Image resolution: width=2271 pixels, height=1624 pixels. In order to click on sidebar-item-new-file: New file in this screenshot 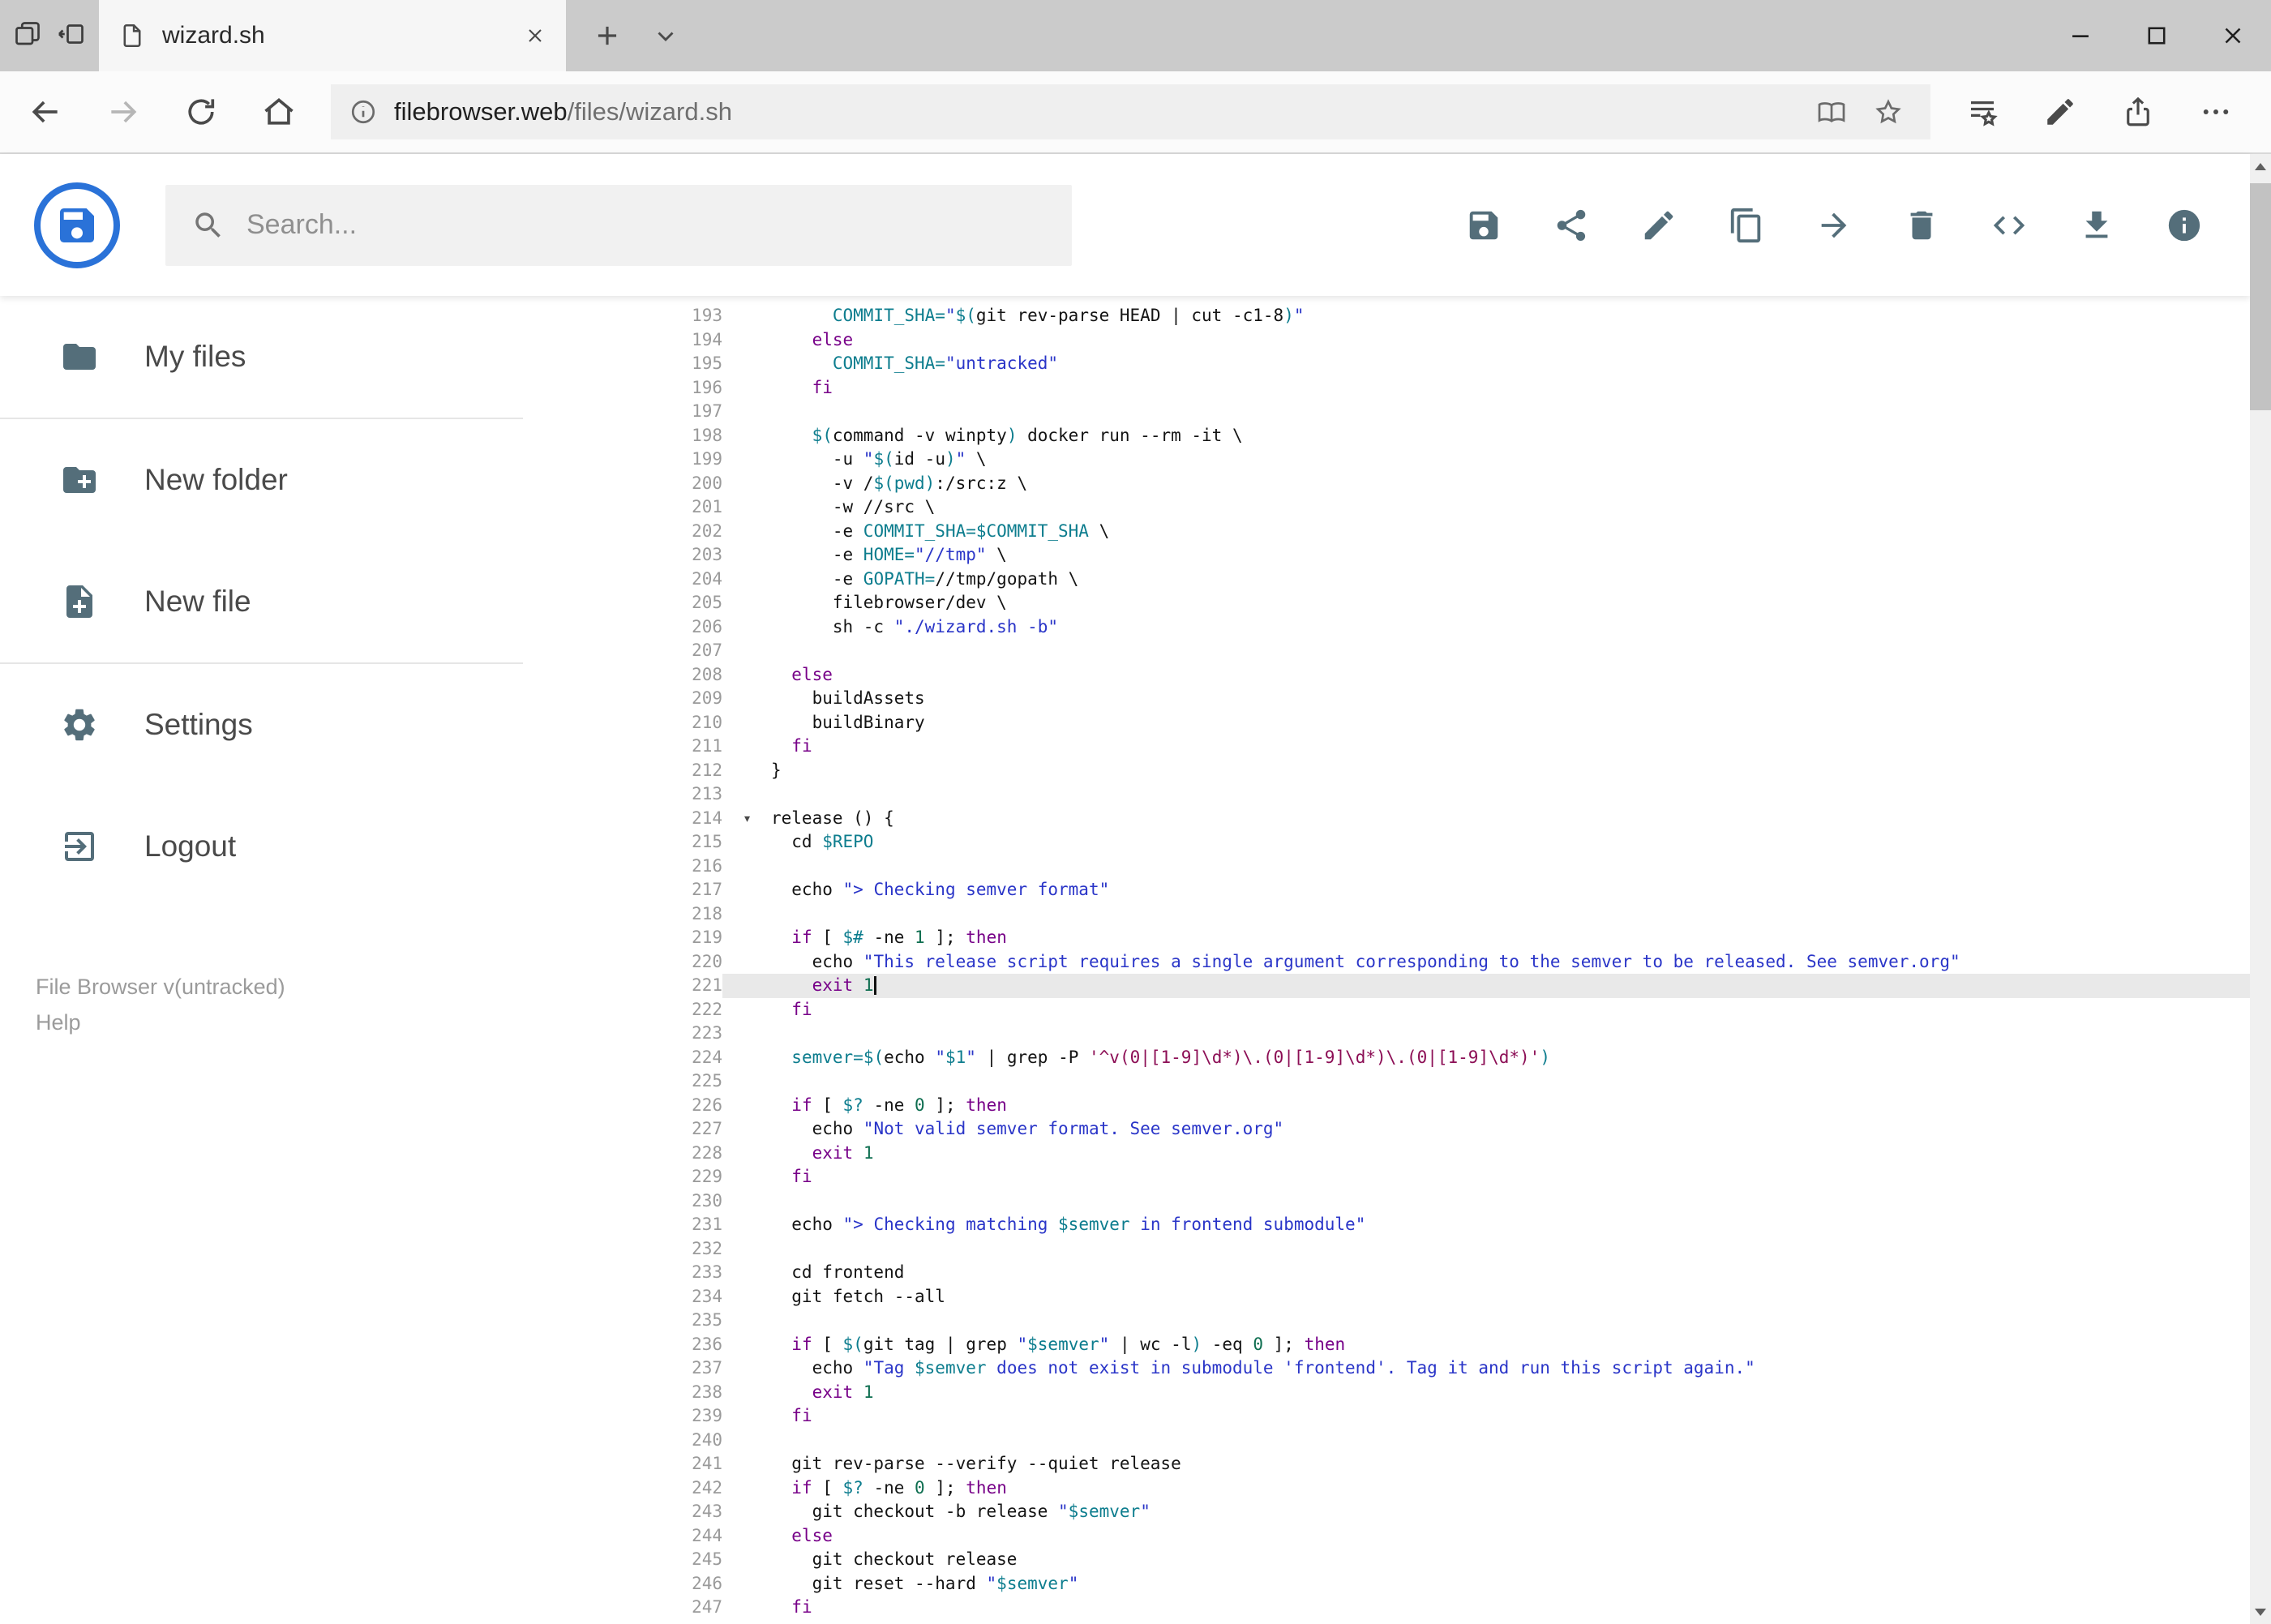, I will do `click(261, 602)`.